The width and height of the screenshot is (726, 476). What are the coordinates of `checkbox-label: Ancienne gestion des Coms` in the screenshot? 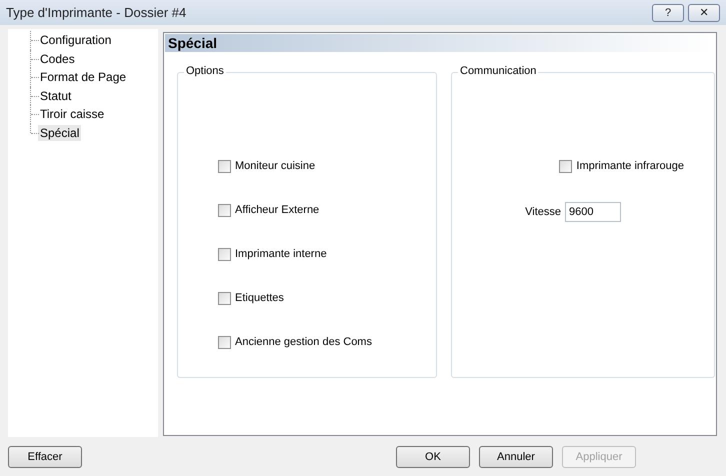 It's located at (303, 342).